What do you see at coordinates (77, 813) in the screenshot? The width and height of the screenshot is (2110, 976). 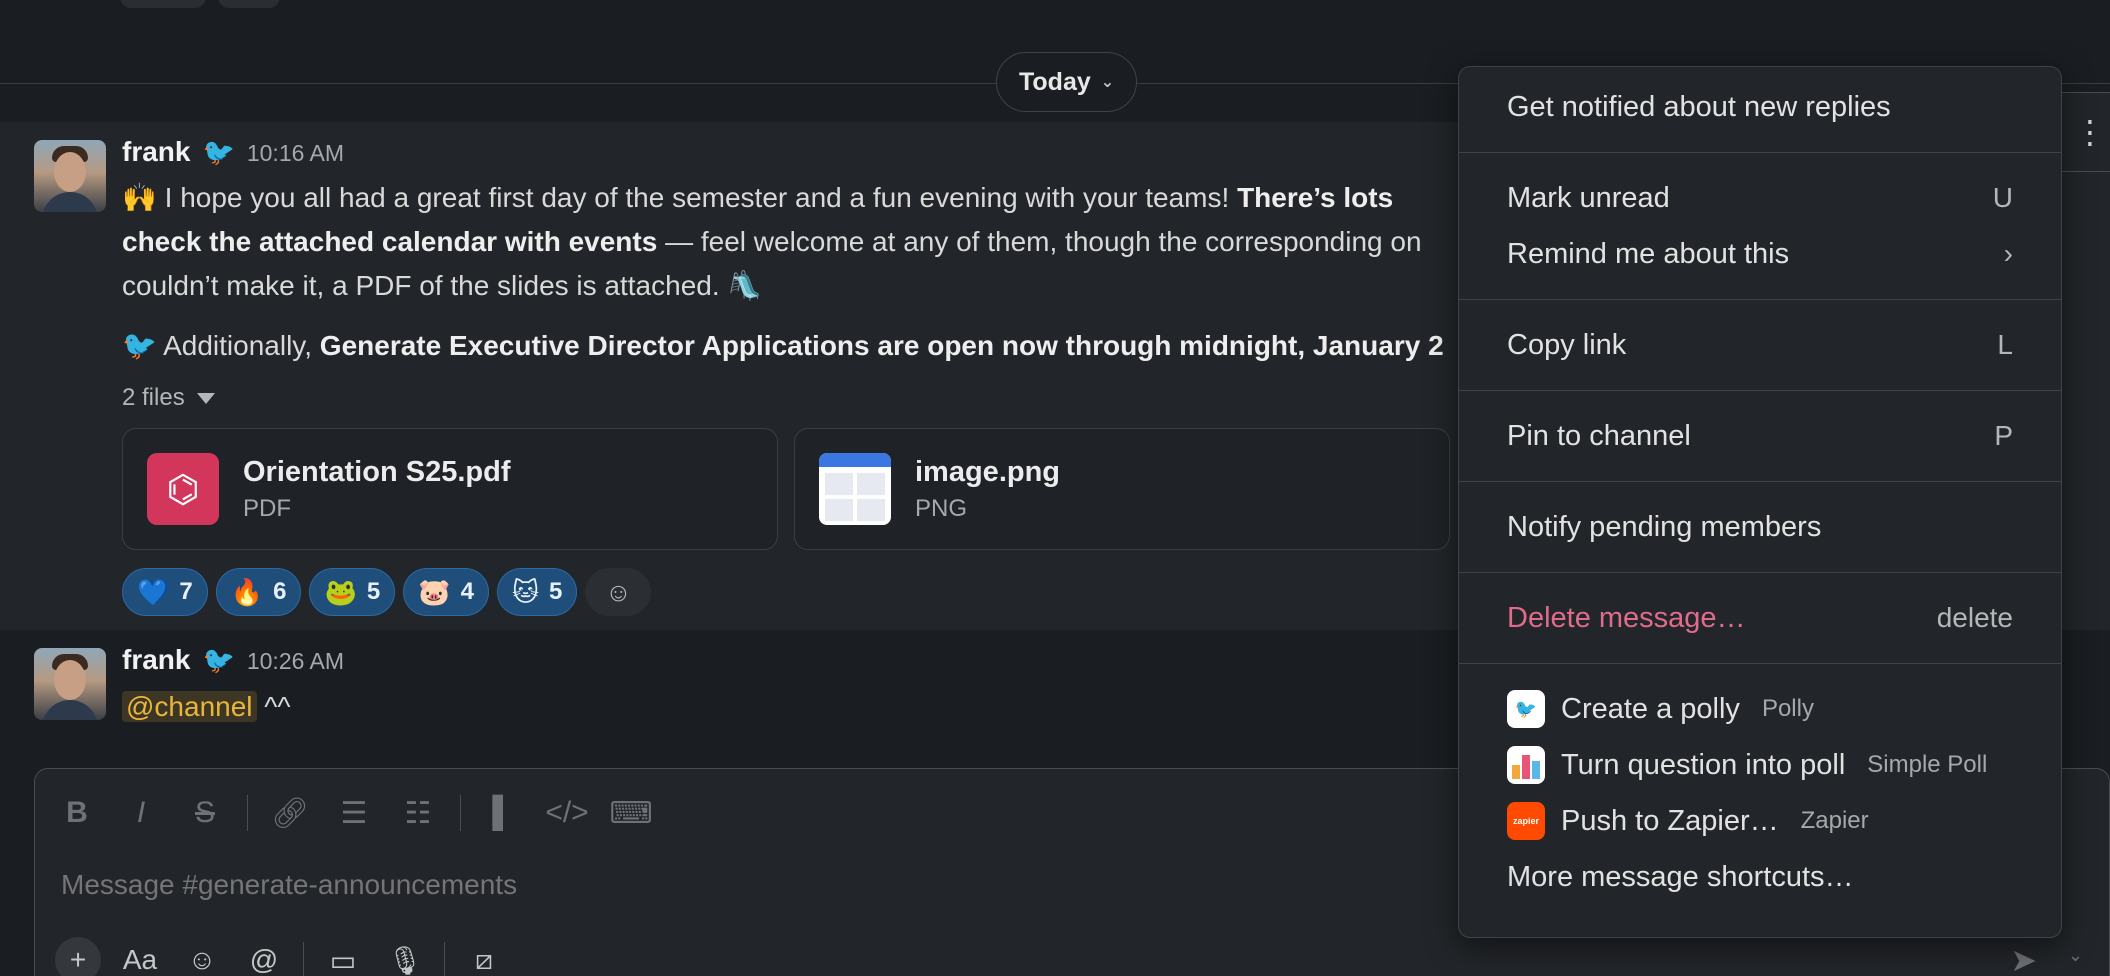 I see `bold-icon: B` at bounding box center [77, 813].